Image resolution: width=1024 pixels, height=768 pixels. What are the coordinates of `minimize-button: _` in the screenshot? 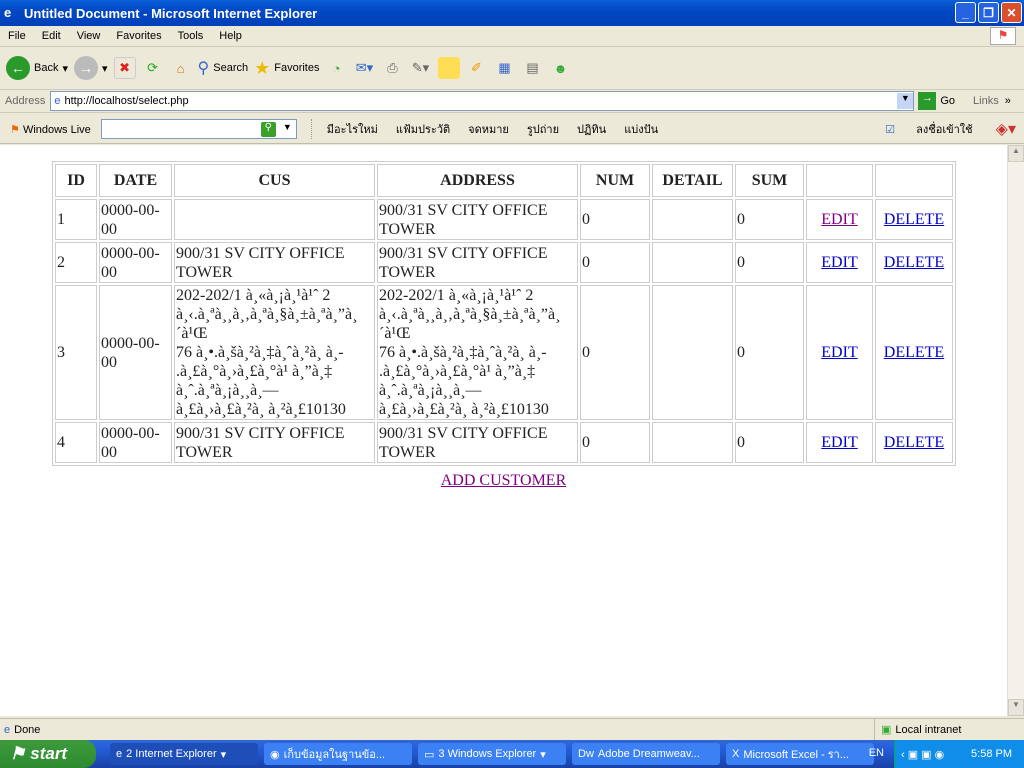 It's located at (965, 12).